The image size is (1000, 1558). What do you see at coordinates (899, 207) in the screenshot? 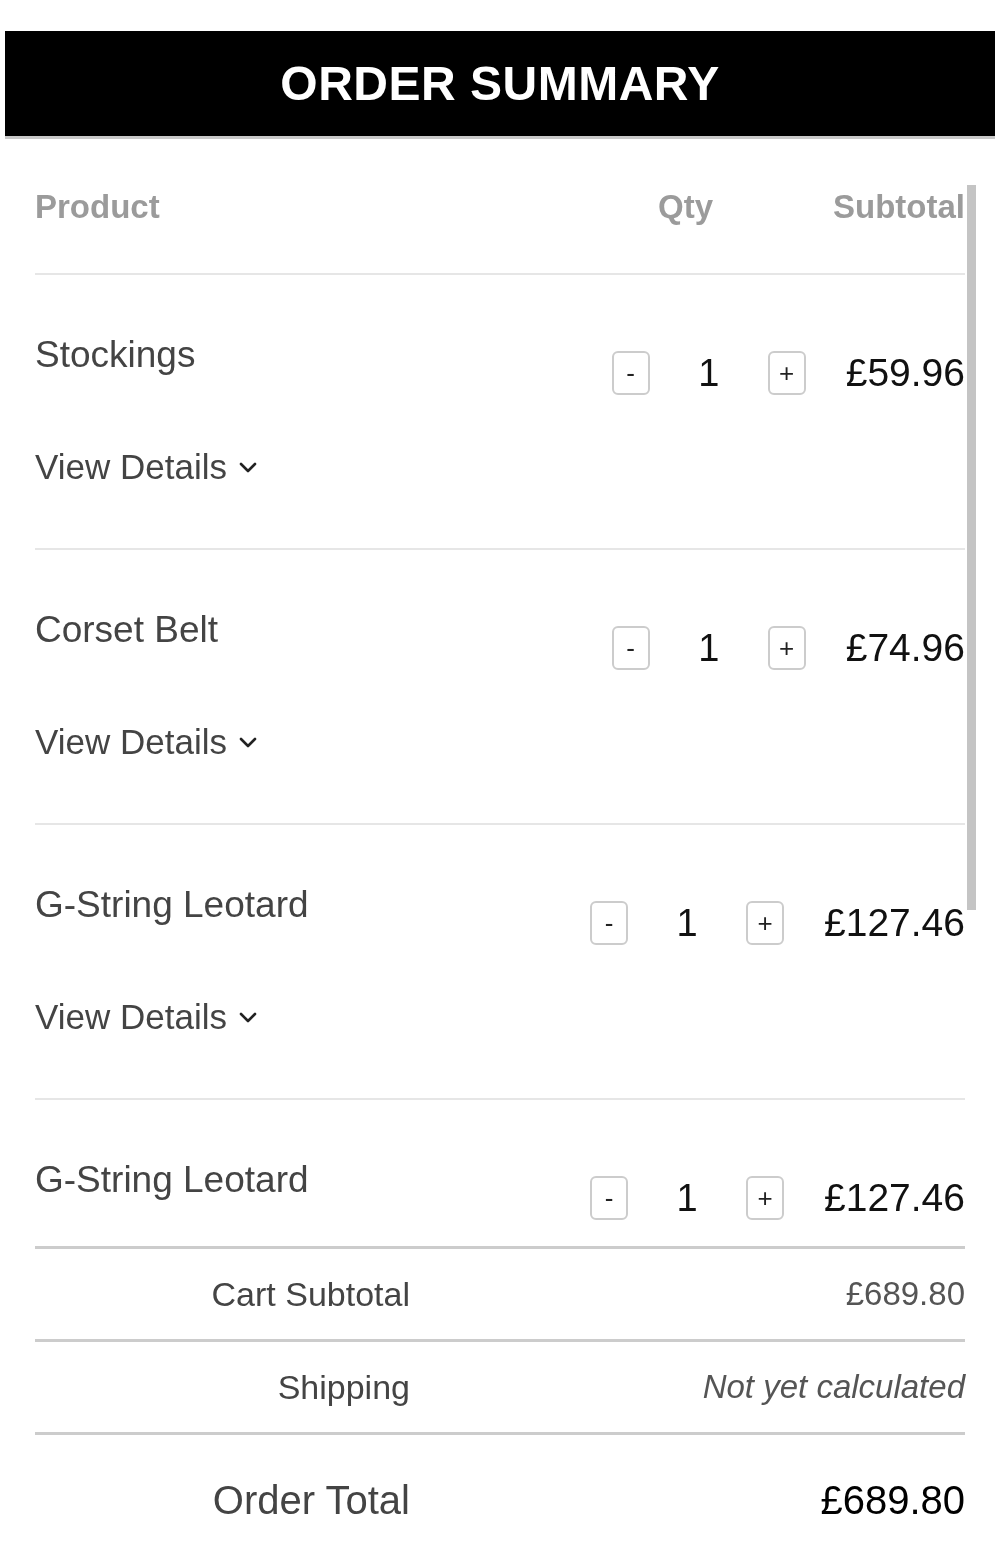
I see `column-header: Subtotal` at bounding box center [899, 207].